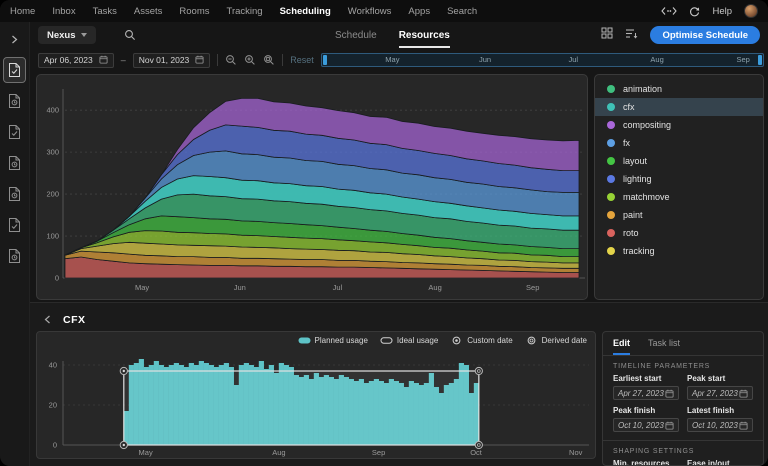 This screenshot has width=768, height=466. What do you see at coordinates (52, 236) in the screenshot?
I see `svg-text: 100` at bounding box center [52, 236].